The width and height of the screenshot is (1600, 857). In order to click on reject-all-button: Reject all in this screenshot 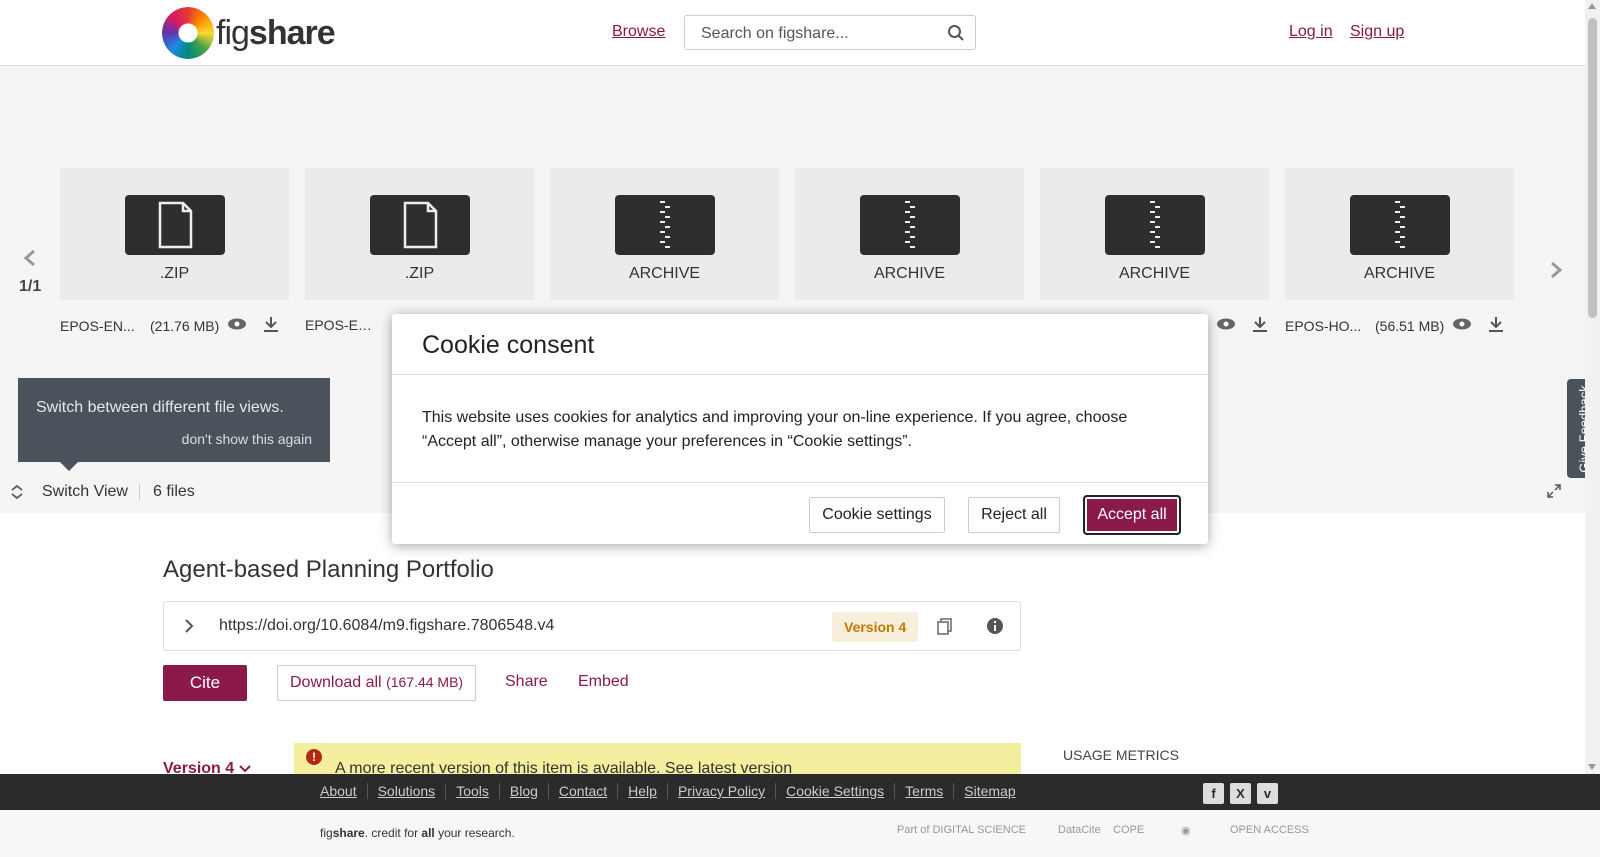, I will do `click(1014, 515)`.